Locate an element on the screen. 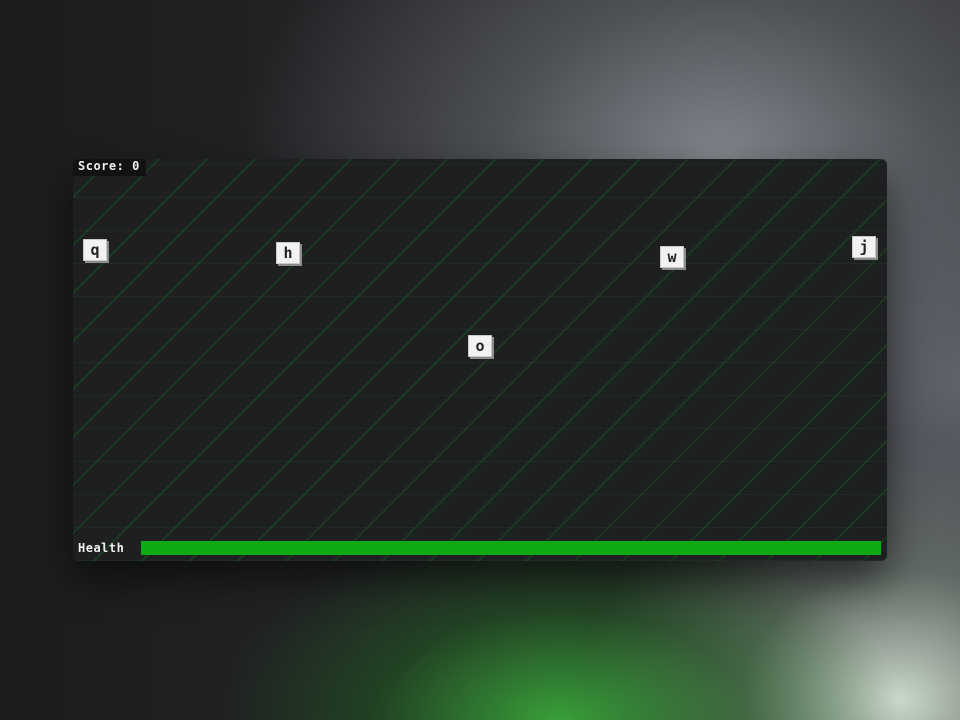 The width and height of the screenshot is (960, 720). health-bar-row: Health is located at coordinates (480, 548).